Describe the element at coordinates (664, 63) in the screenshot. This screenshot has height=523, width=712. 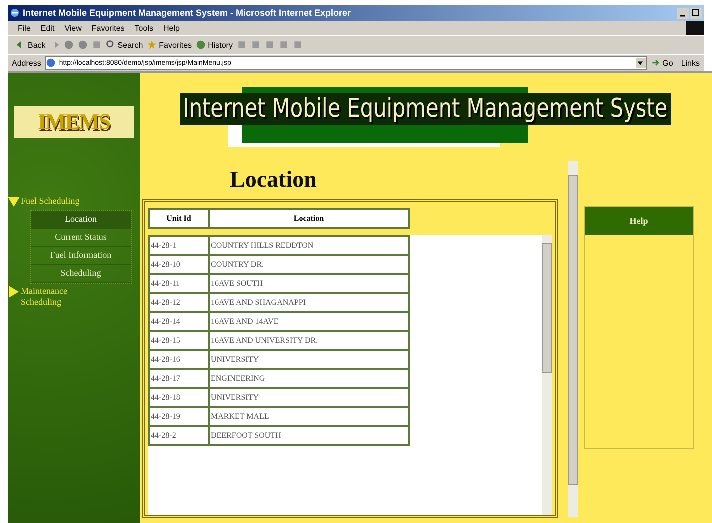
I see `go-button: Go` at that location.